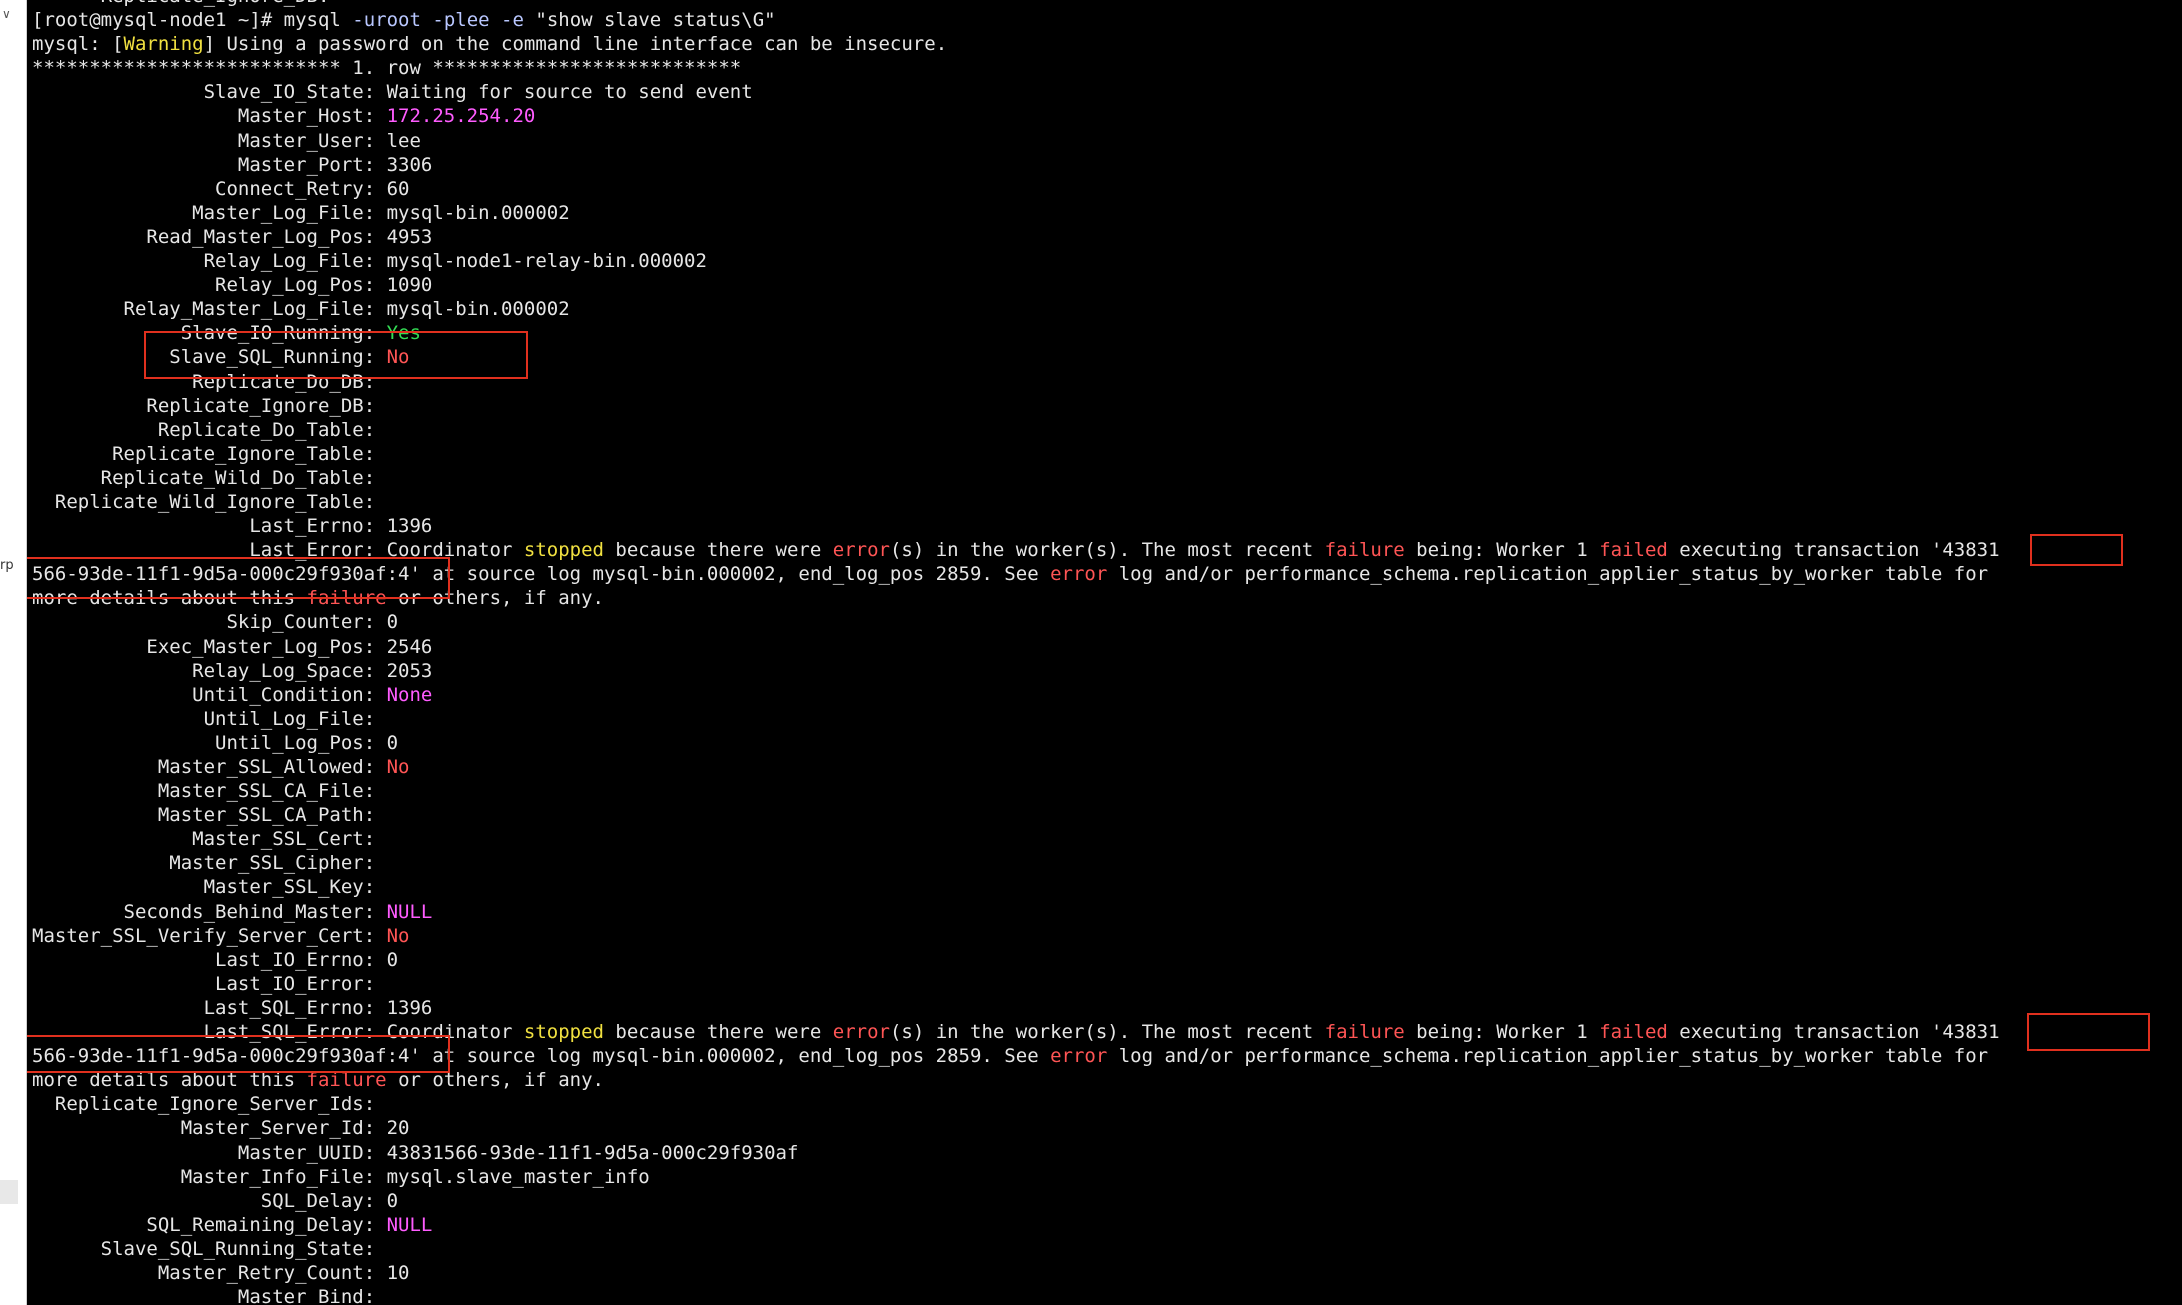 Image resolution: width=2182 pixels, height=1305 pixels. I want to click on panel-label: rp, so click(7, 565).